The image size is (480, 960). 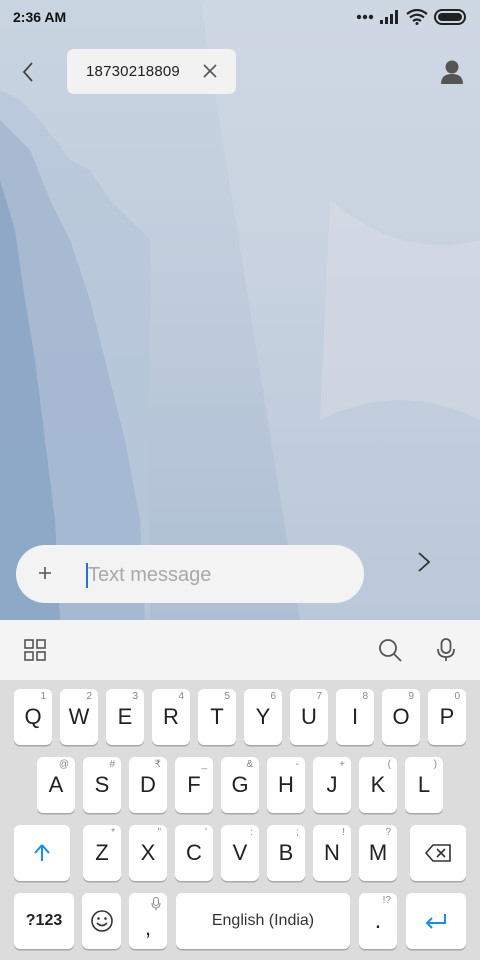 I want to click on back-button, so click(x=28, y=72).